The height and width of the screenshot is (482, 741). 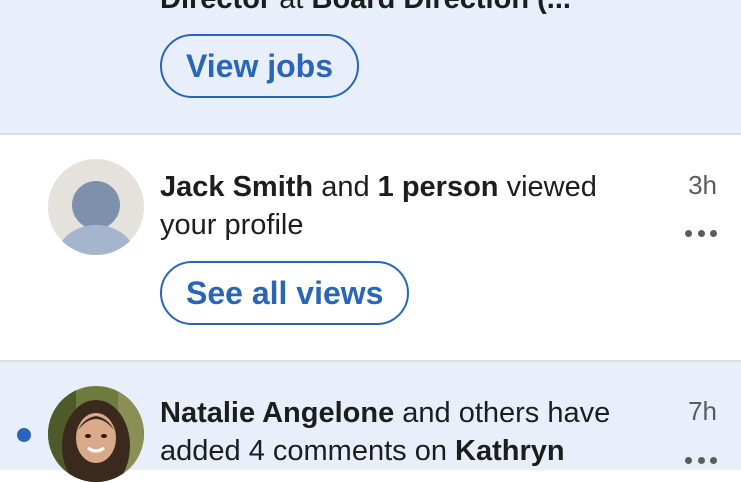 What do you see at coordinates (285, 293) in the screenshot?
I see `see-all-views-button: See all views` at bounding box center [285, 293].